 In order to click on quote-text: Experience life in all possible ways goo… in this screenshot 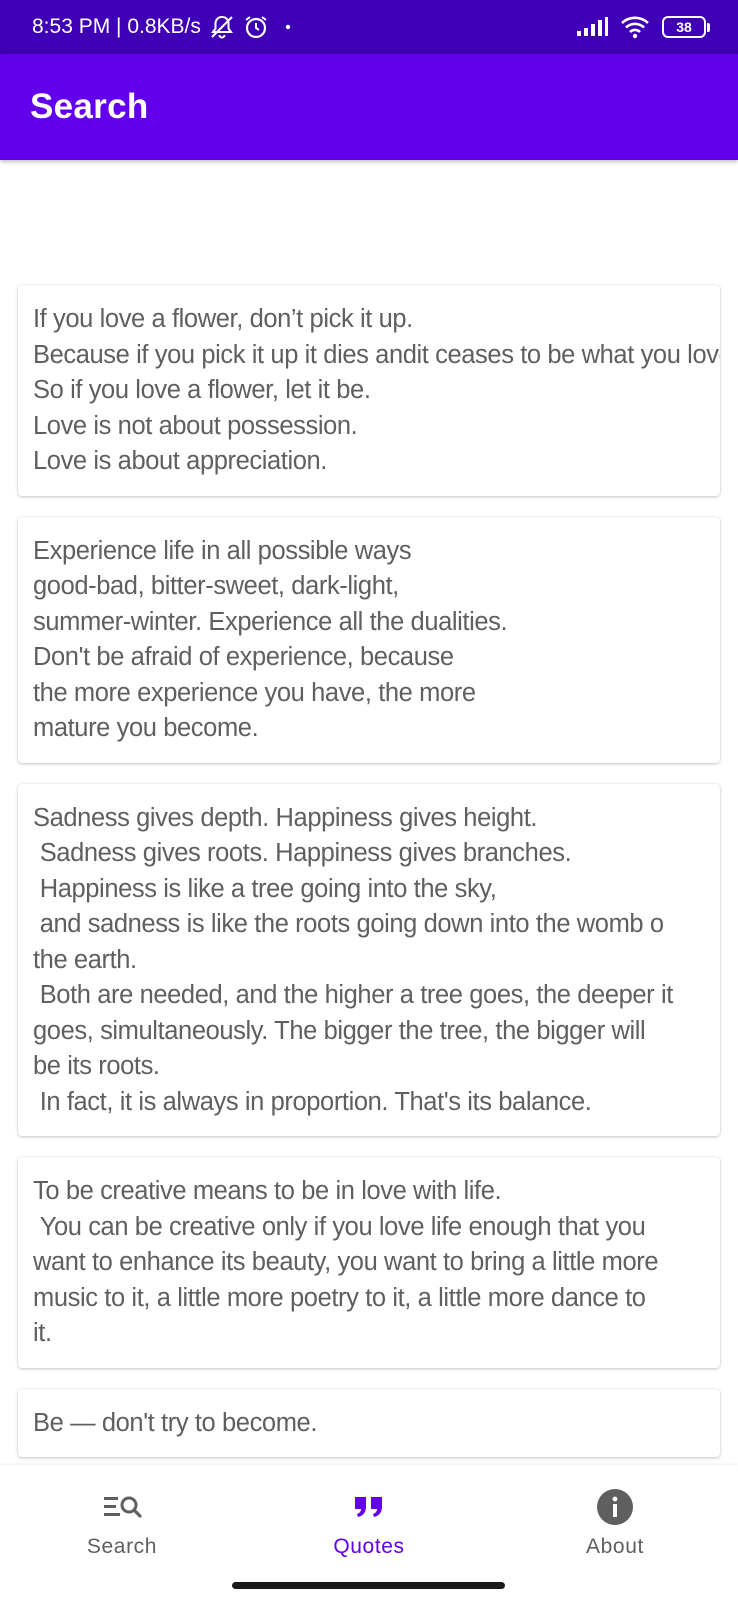, I will do `click(270, 639)`.